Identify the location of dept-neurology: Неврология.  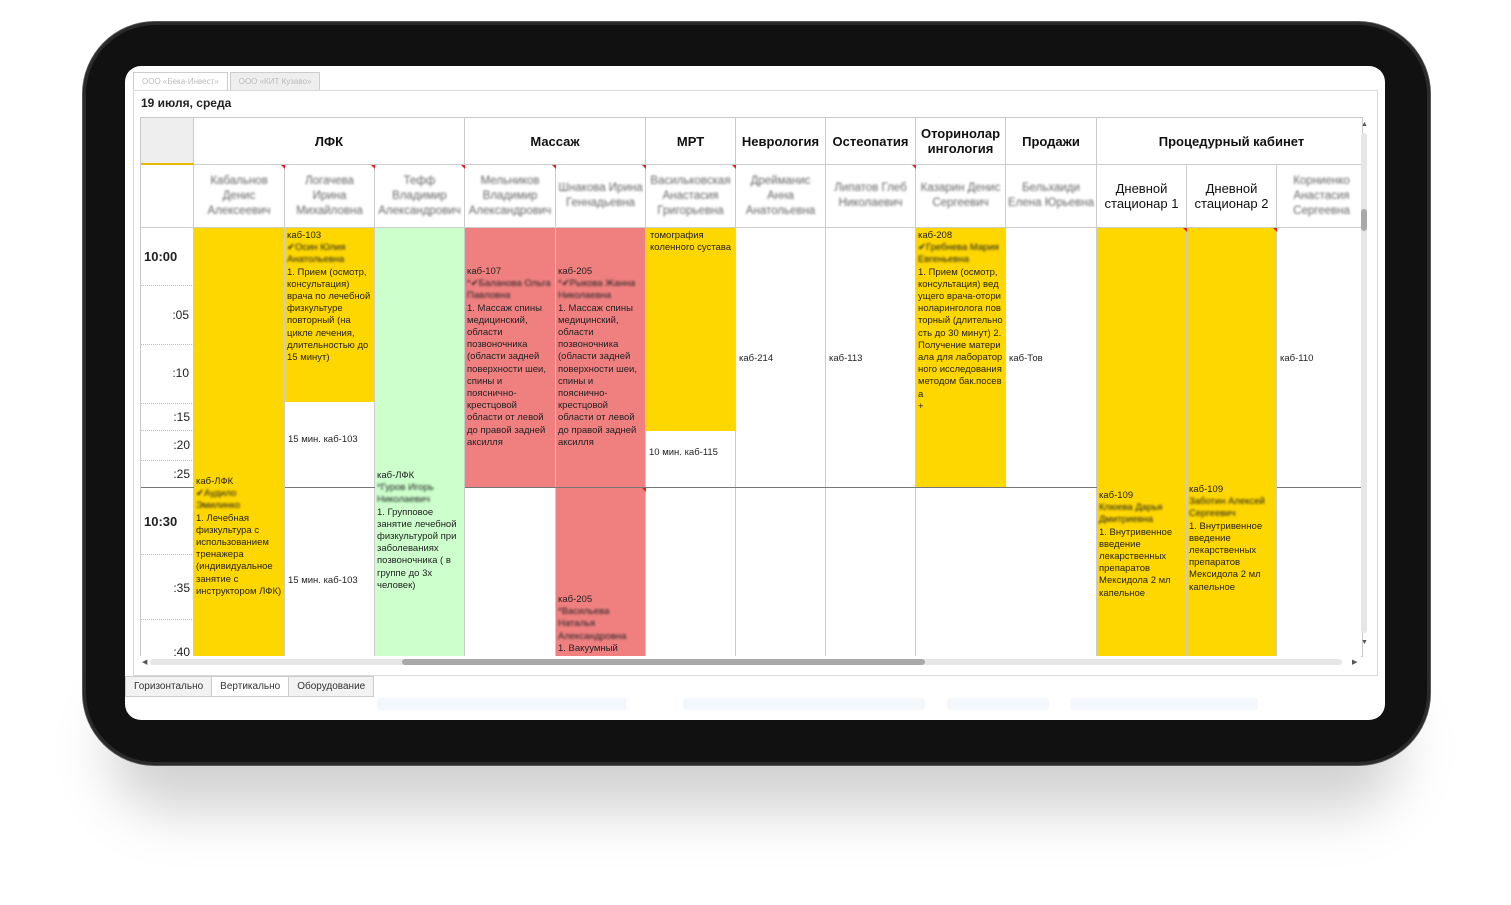
(781, 141).